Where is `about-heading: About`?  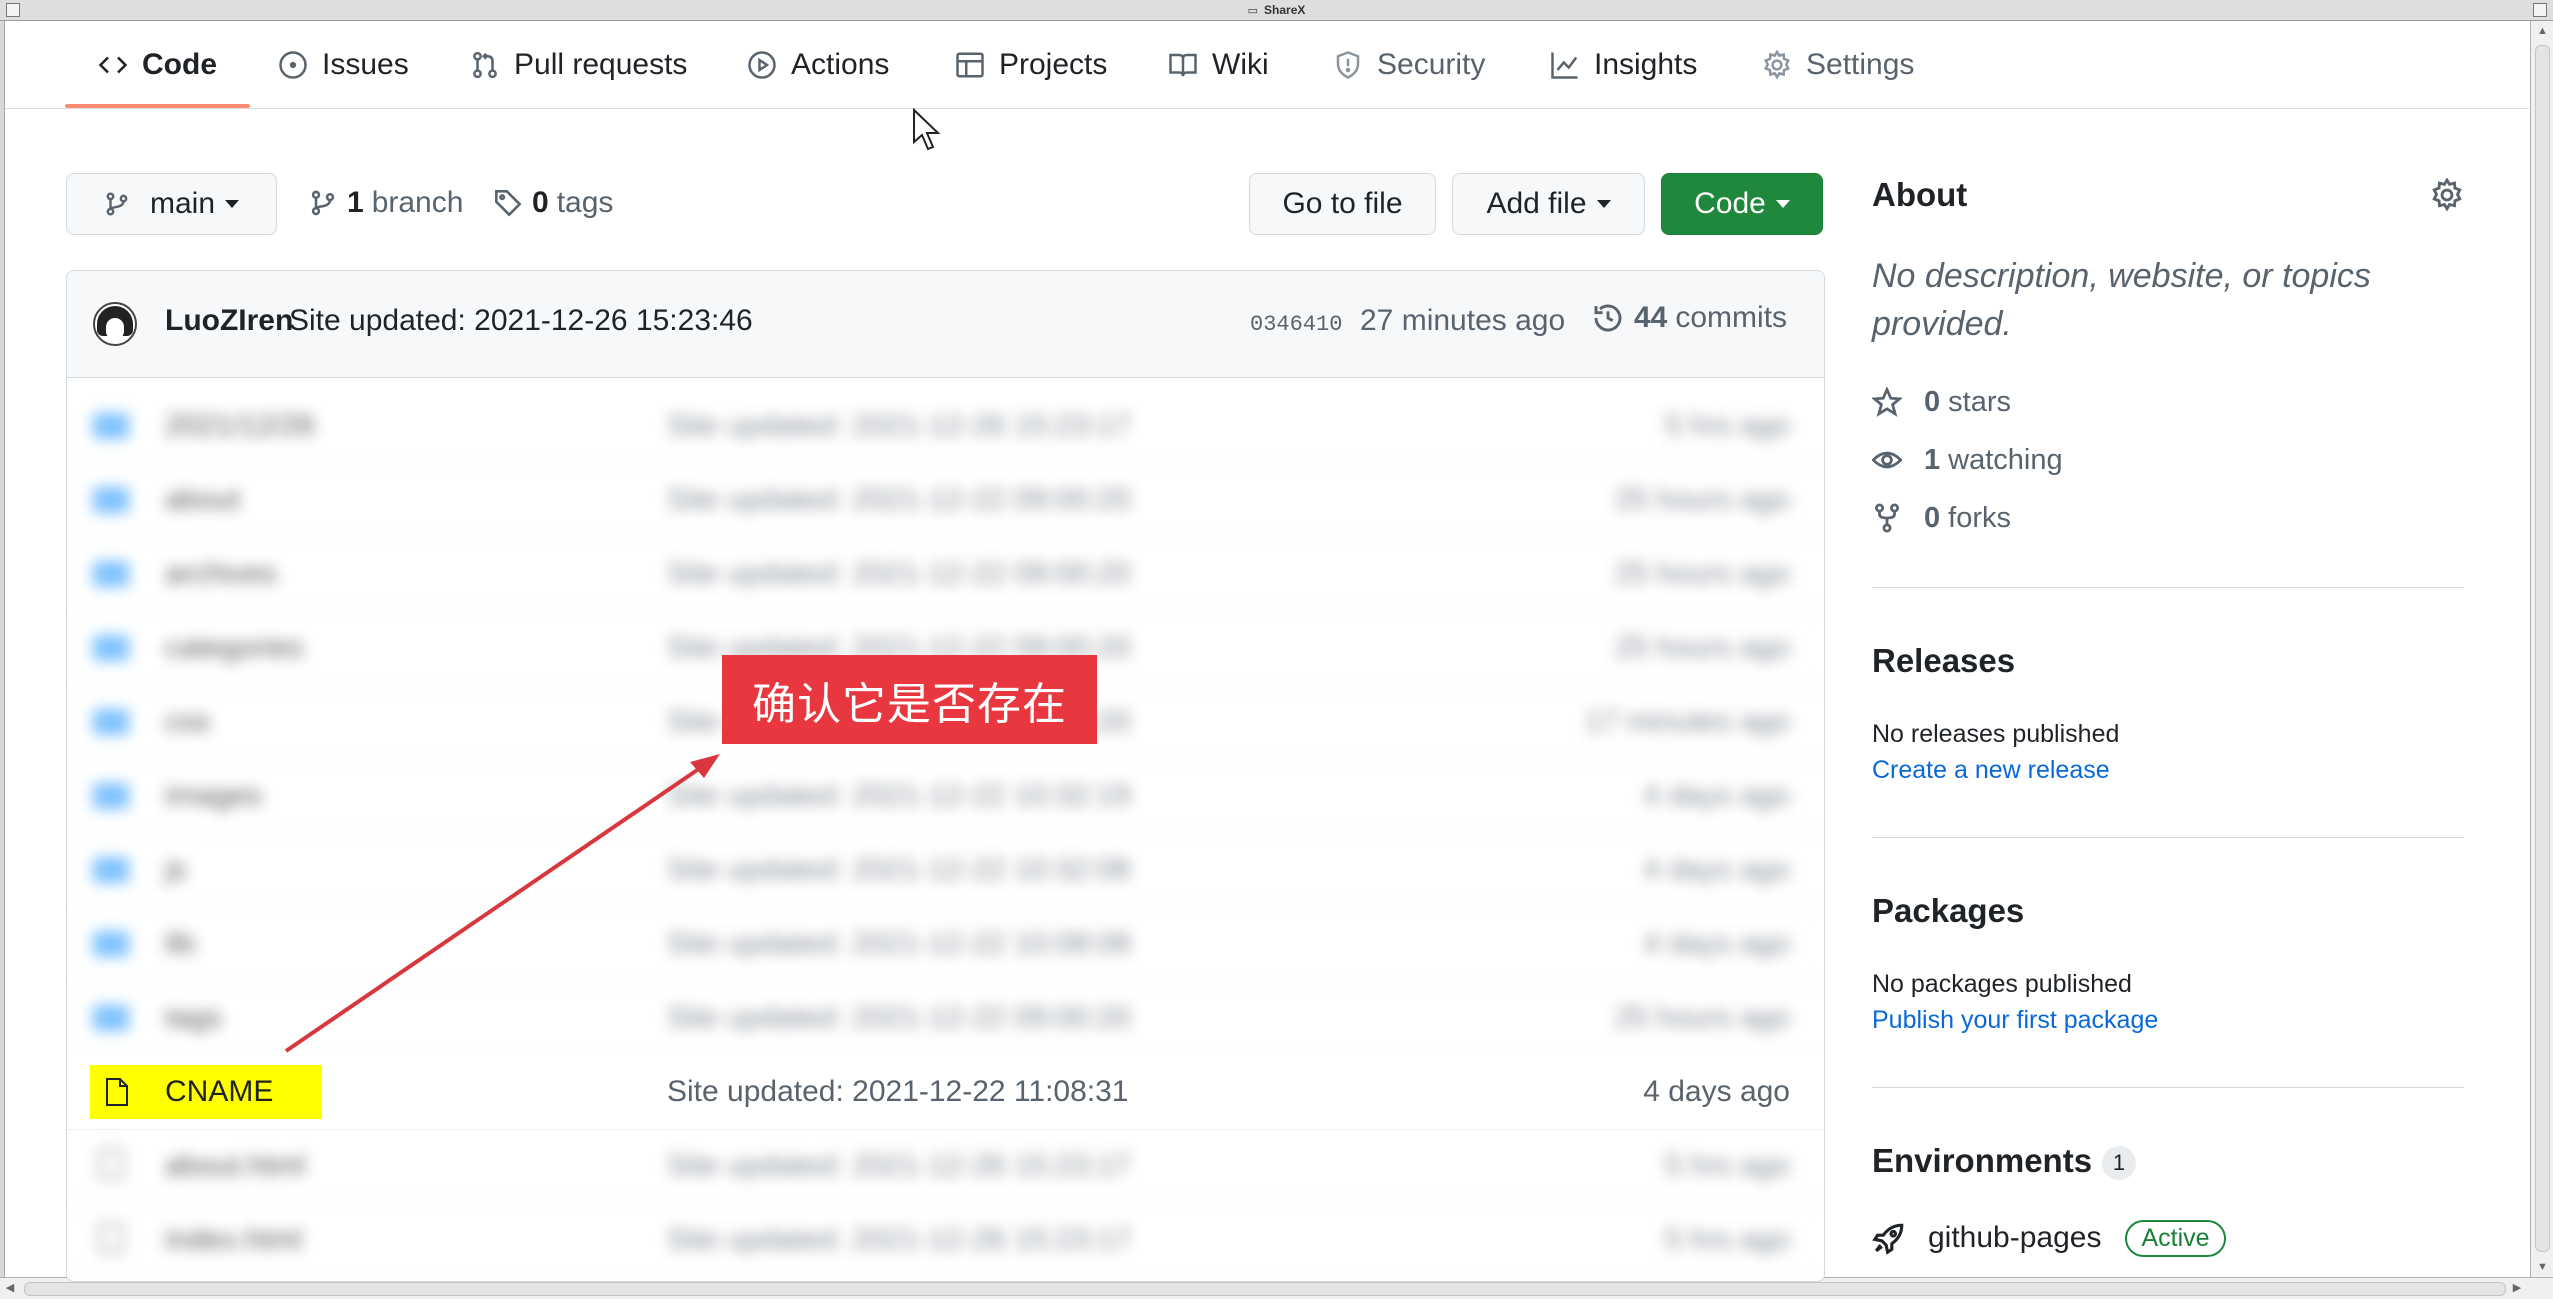
about-heading: About is located at coordinates (1920, 194).